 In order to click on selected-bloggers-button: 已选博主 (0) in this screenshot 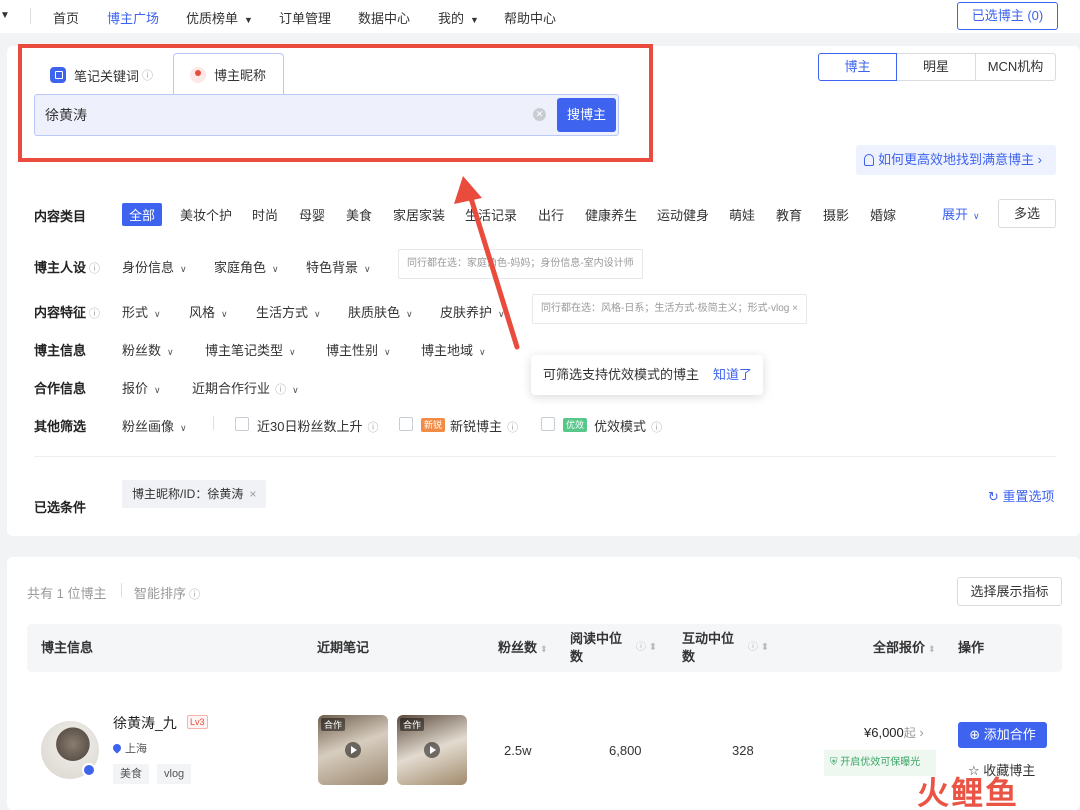, I will do `click(1007, 16)`.